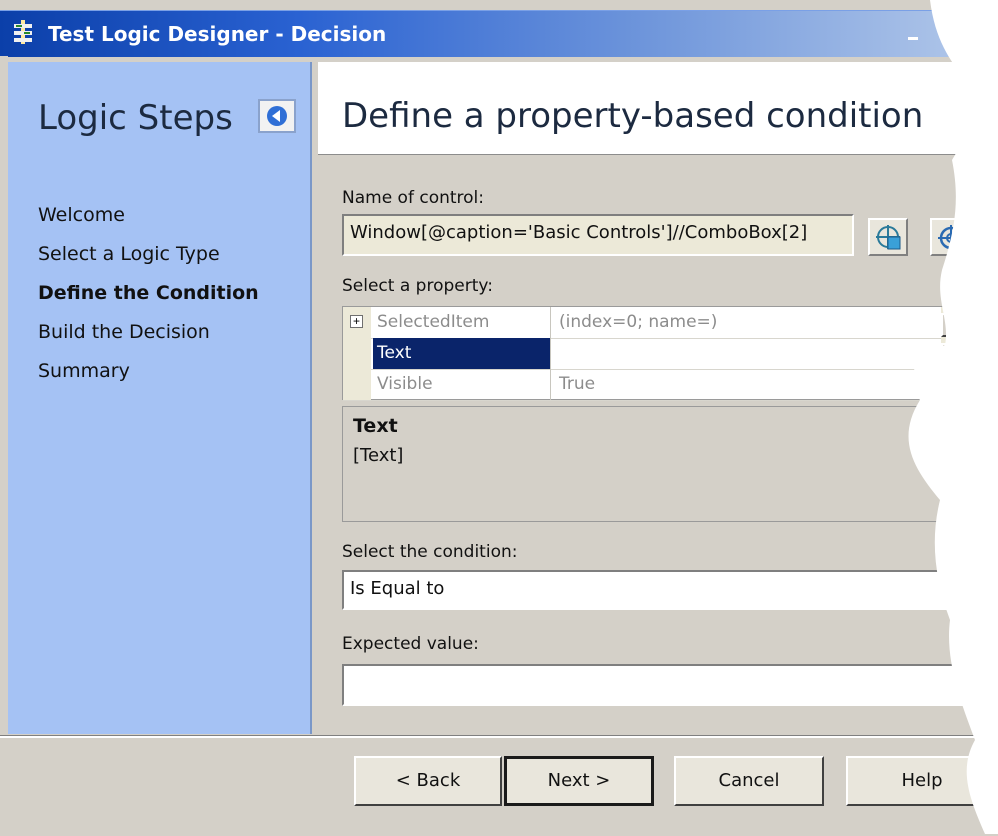 The height and width of the screenshot is (836, 998). I want to click on property-name: SelectedItem, so click(462, 322).